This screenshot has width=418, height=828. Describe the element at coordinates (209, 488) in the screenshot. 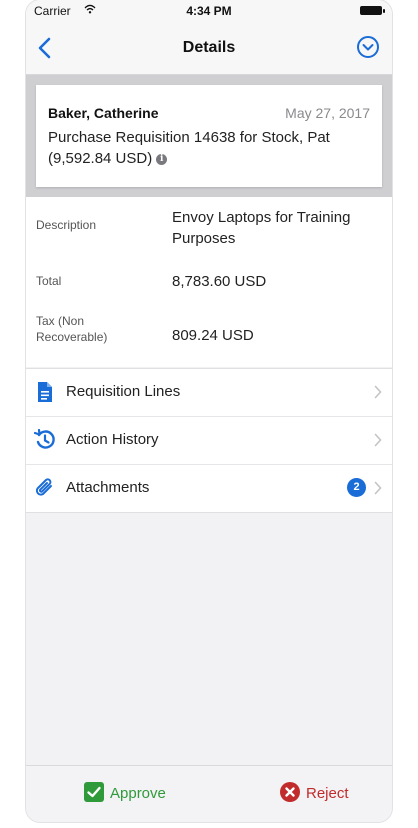

I see `list-item-attachments: Attachments 2` at that location.